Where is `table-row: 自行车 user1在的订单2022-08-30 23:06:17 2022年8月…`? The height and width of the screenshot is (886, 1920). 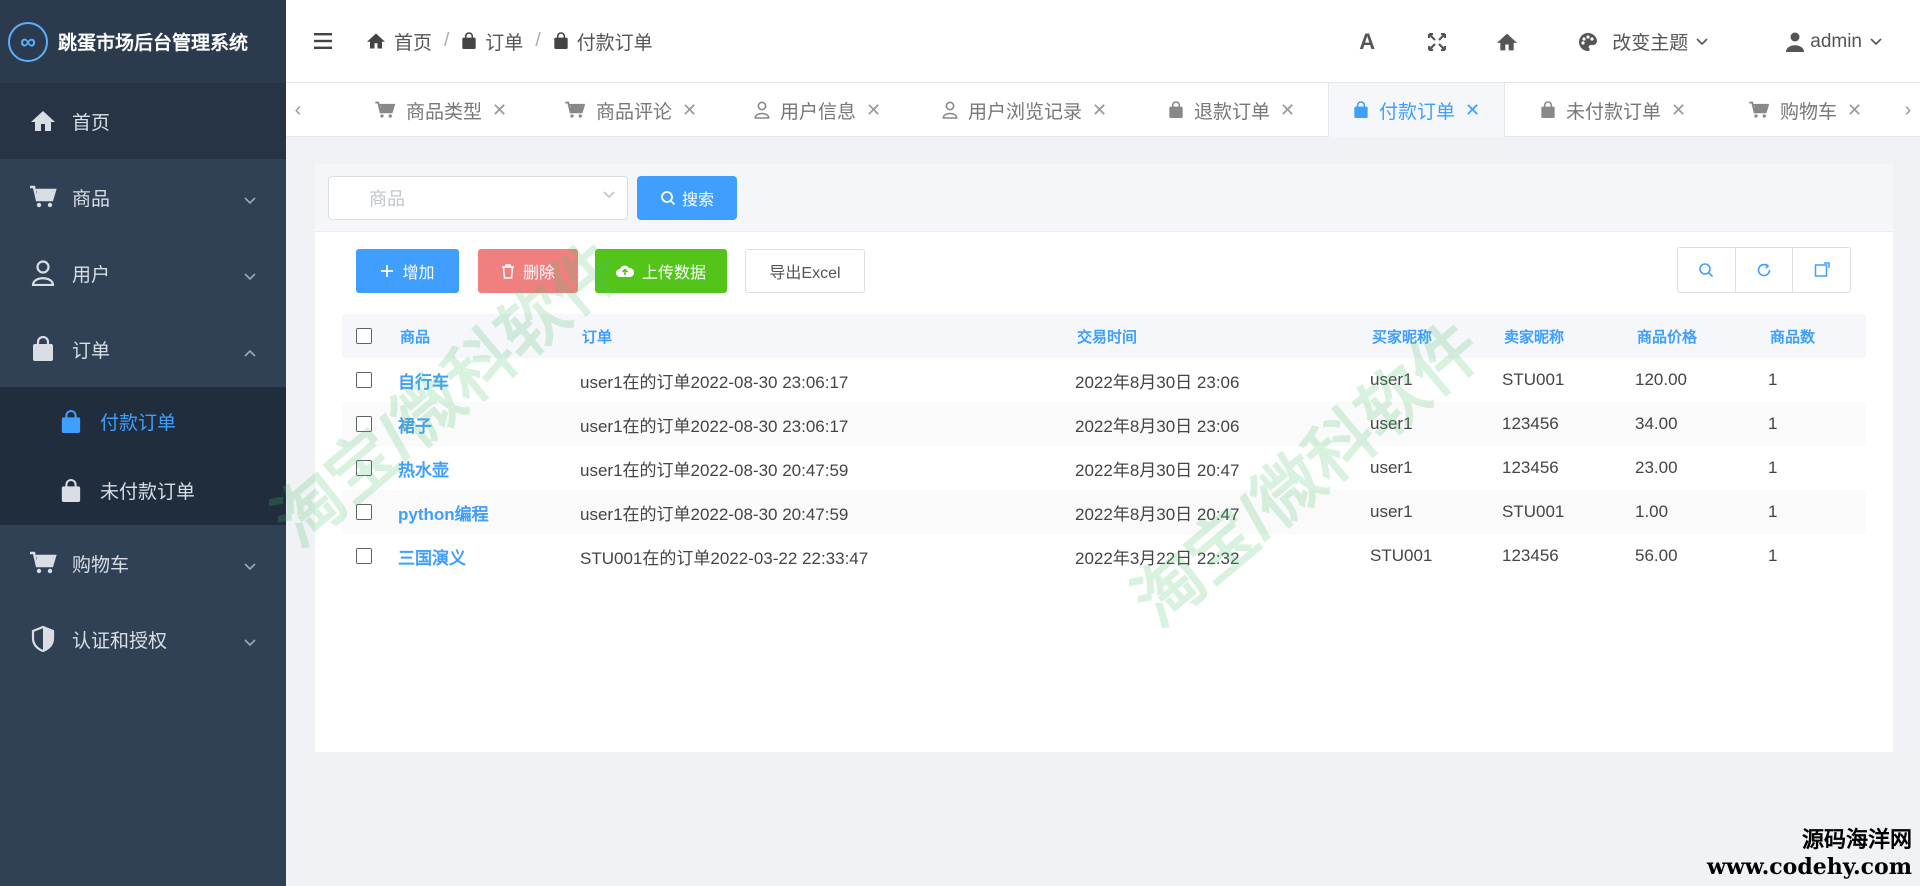
table-row: 自行车 user1在的订单2022-08-30 23:06:17 2022年8月… is located at coordinates (1104, 380).